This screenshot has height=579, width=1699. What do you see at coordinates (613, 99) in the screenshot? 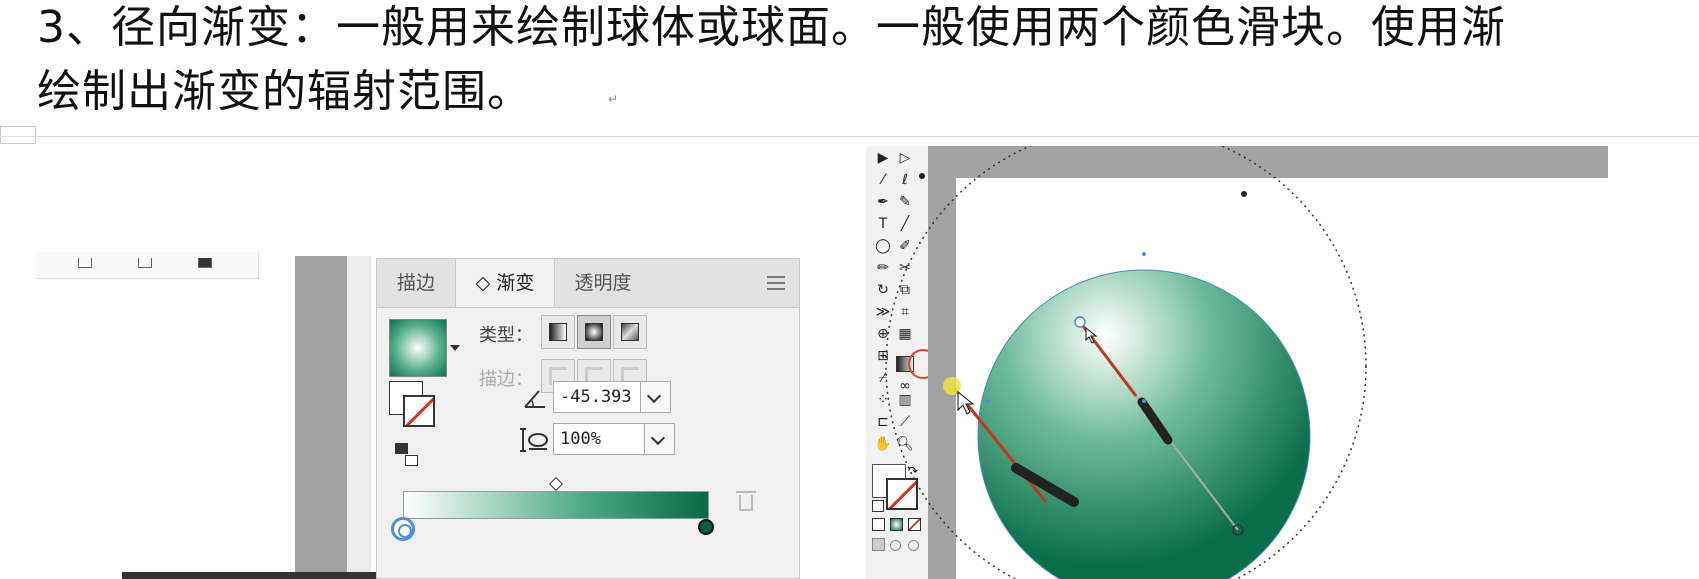
I see `paragraph-mark: ↵` at bounding box center [613, 99].